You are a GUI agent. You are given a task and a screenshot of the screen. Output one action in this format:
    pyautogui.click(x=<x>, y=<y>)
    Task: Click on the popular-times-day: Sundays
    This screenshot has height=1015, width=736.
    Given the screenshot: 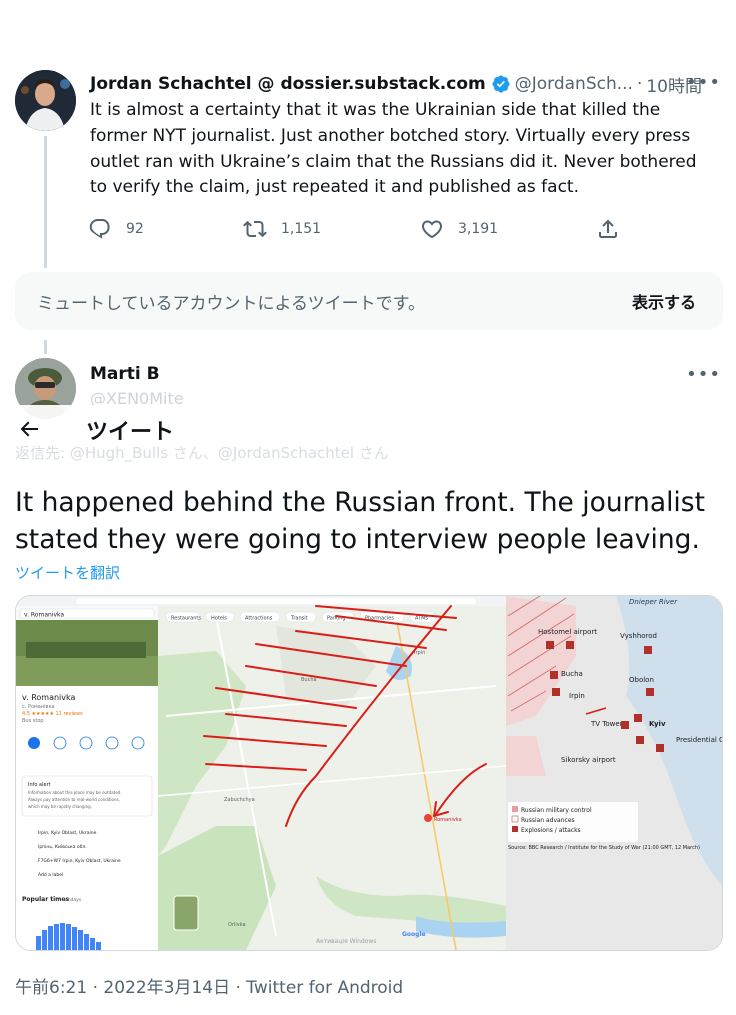 What is the action you would take?
    pyautogui.click(x=72, y=900)
    